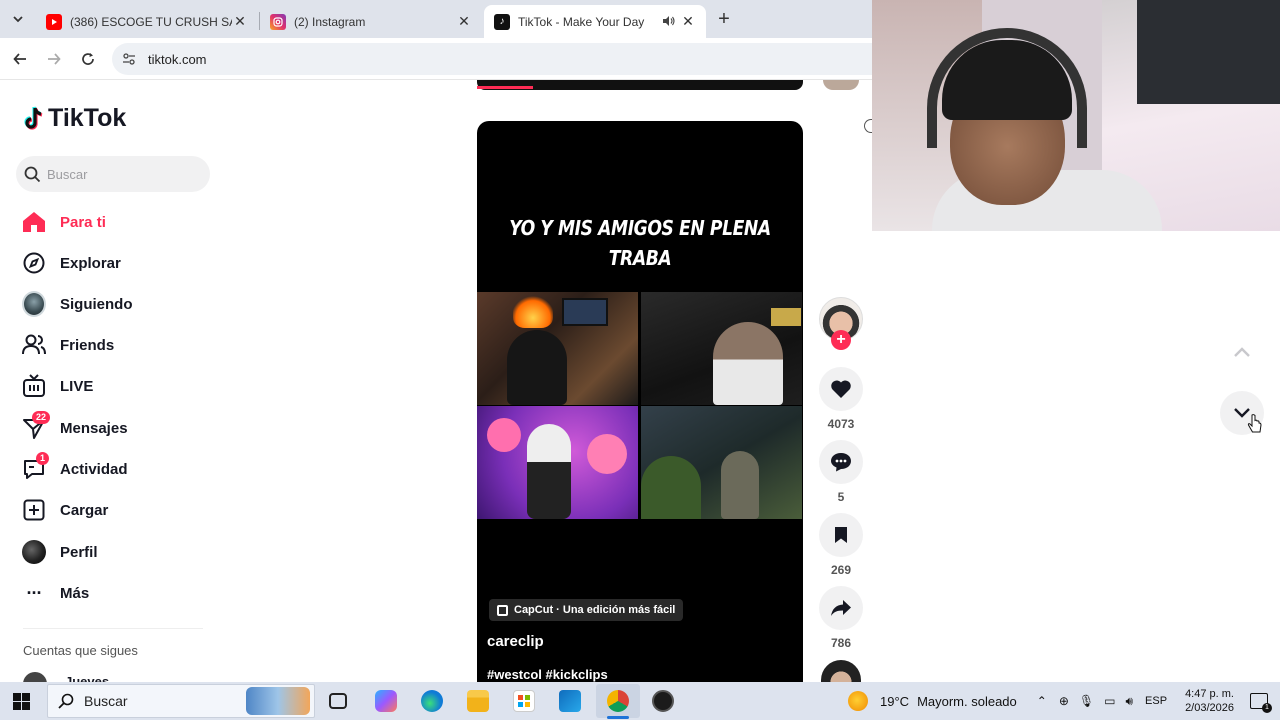 The width and height of the screenshot is (1280, 720). Describe the element at coordinates (841, 389) in the screenshot. I see `like-button` at that location.